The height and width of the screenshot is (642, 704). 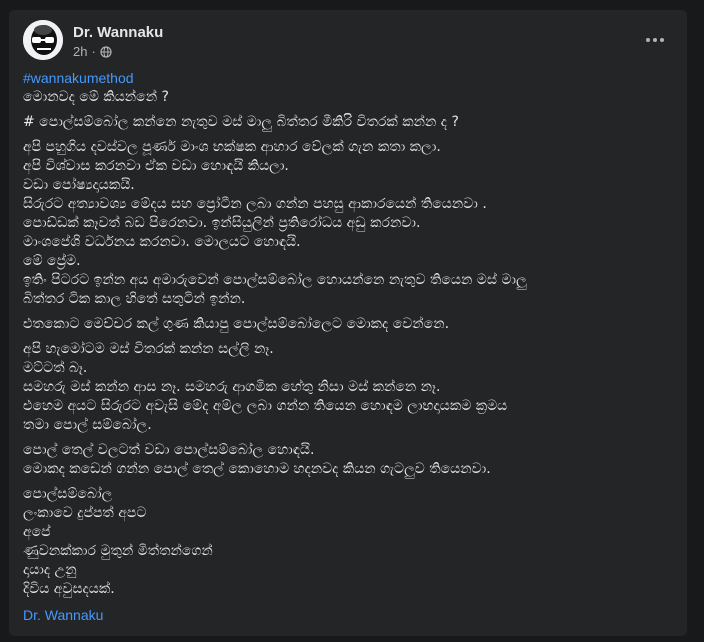 What do you see at coordinates (37, 532) in the screenshot?
I see `text-line: අපේ` at bounding box center [37, 532].